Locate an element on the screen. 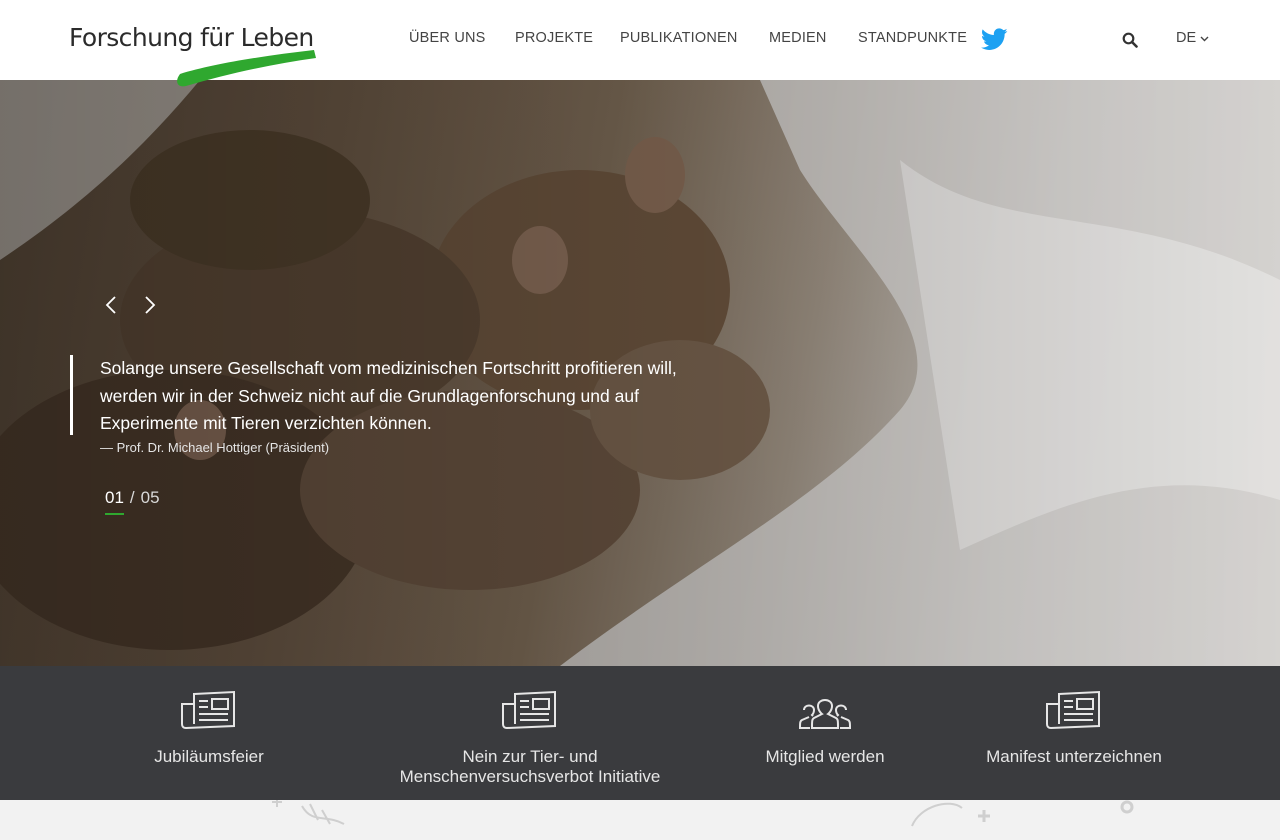 Image resolution: width=1280 pixels, height=840 pixels. language-selector: DE is located at coordinates (1192, 38).